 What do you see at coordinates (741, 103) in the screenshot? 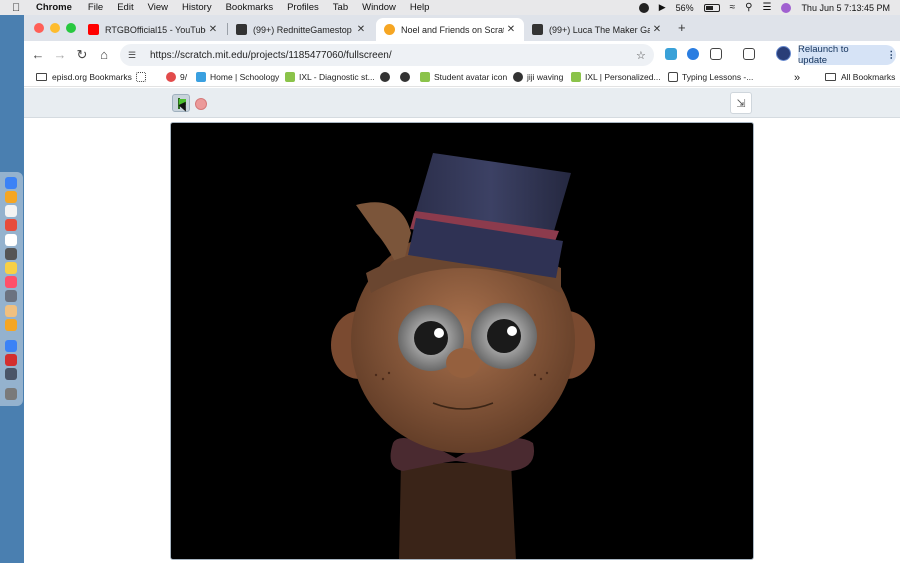
I see `exit-fullscreen-button: ⇲` at bounding box center [741, 103].